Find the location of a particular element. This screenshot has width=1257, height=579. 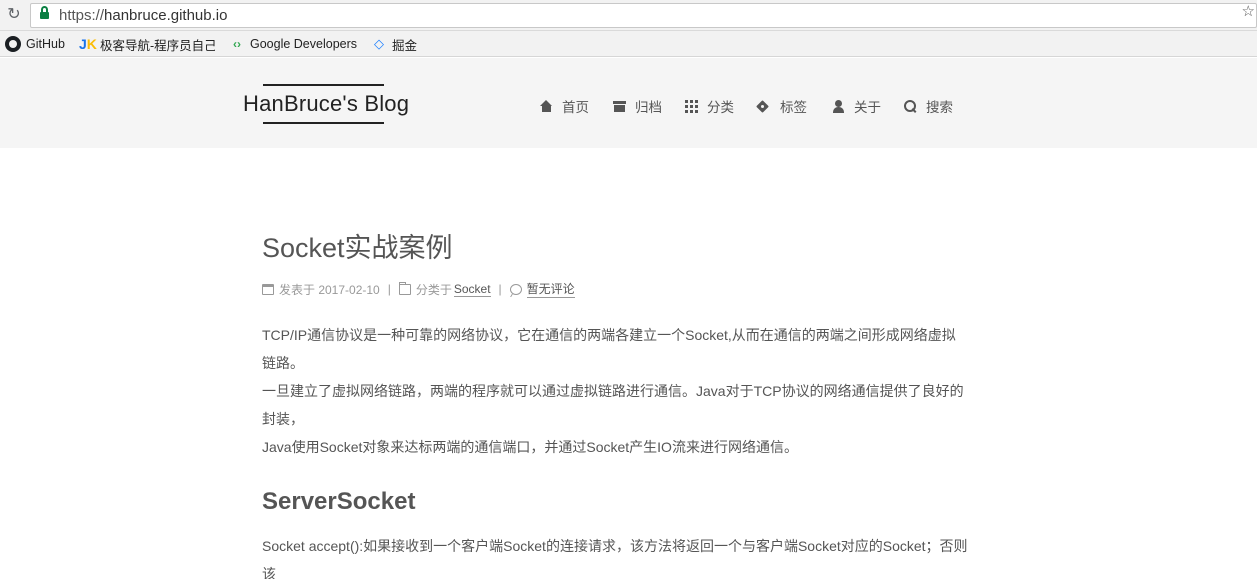

bookmark-github: GitHub is located at coordinates (35, 44).